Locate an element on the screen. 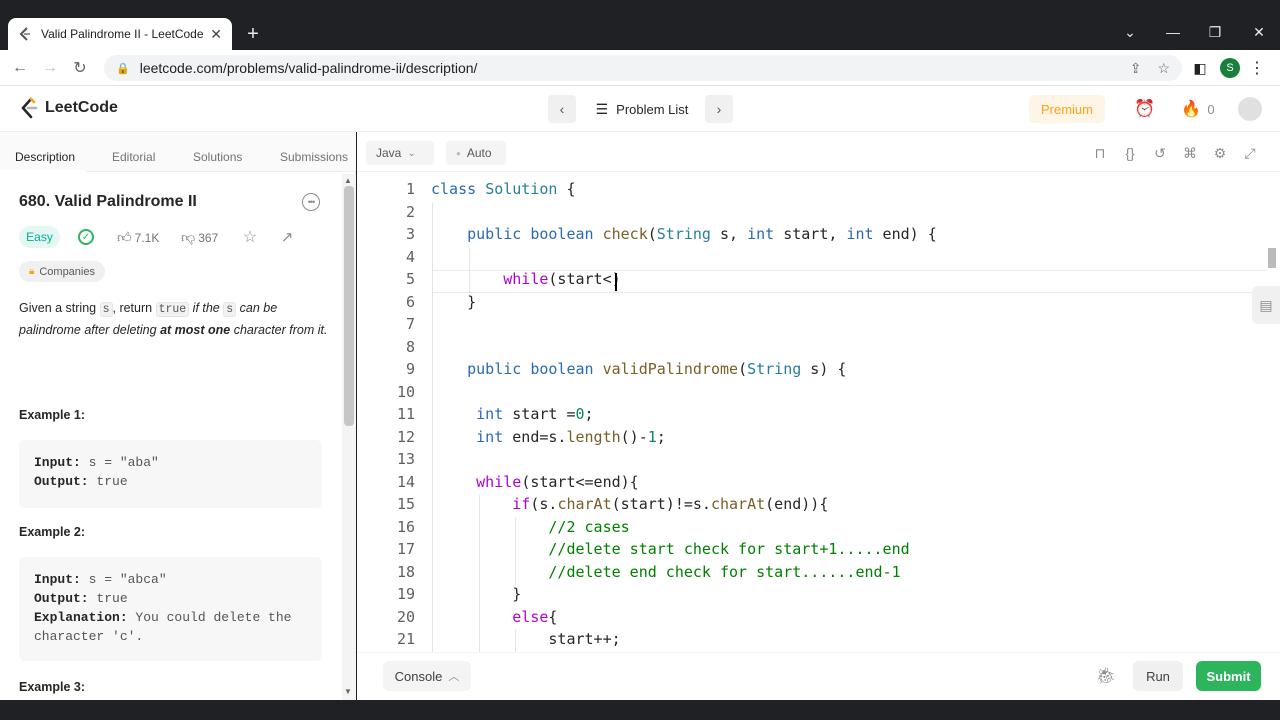 Image resolution: width=1280 pixels, height=720 pixels. code-line: //2 cases is located at coordinates (530, 527).